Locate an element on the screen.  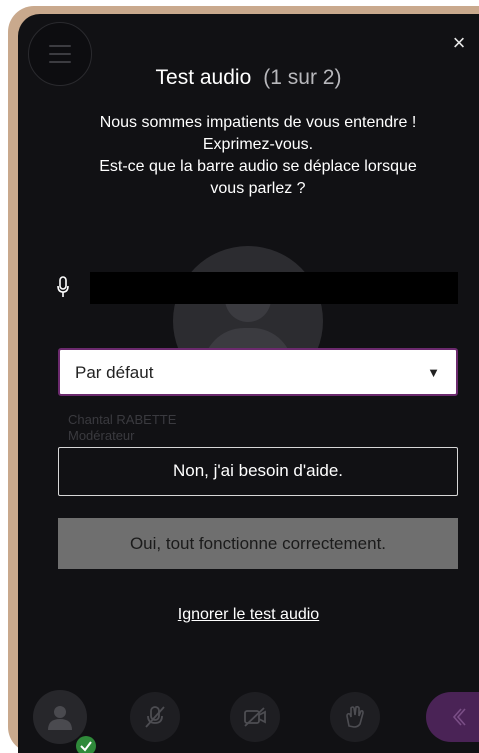
select-value: Par défaut is located at coordinates (114, 372).